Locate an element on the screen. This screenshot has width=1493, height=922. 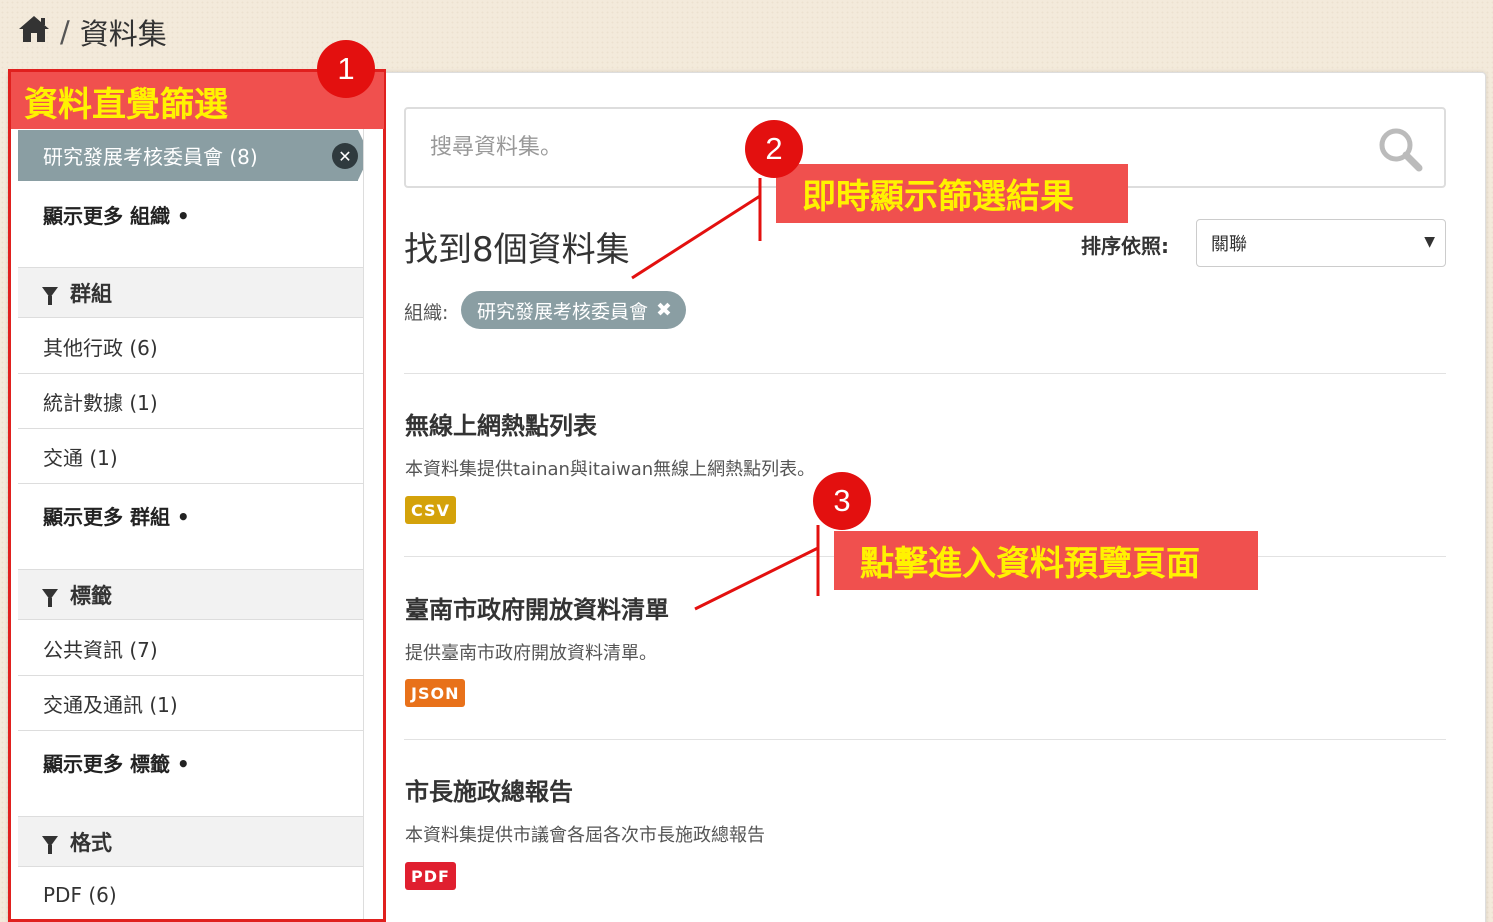
format-badge-pdf: PDF is located at coordinates (430, 876).